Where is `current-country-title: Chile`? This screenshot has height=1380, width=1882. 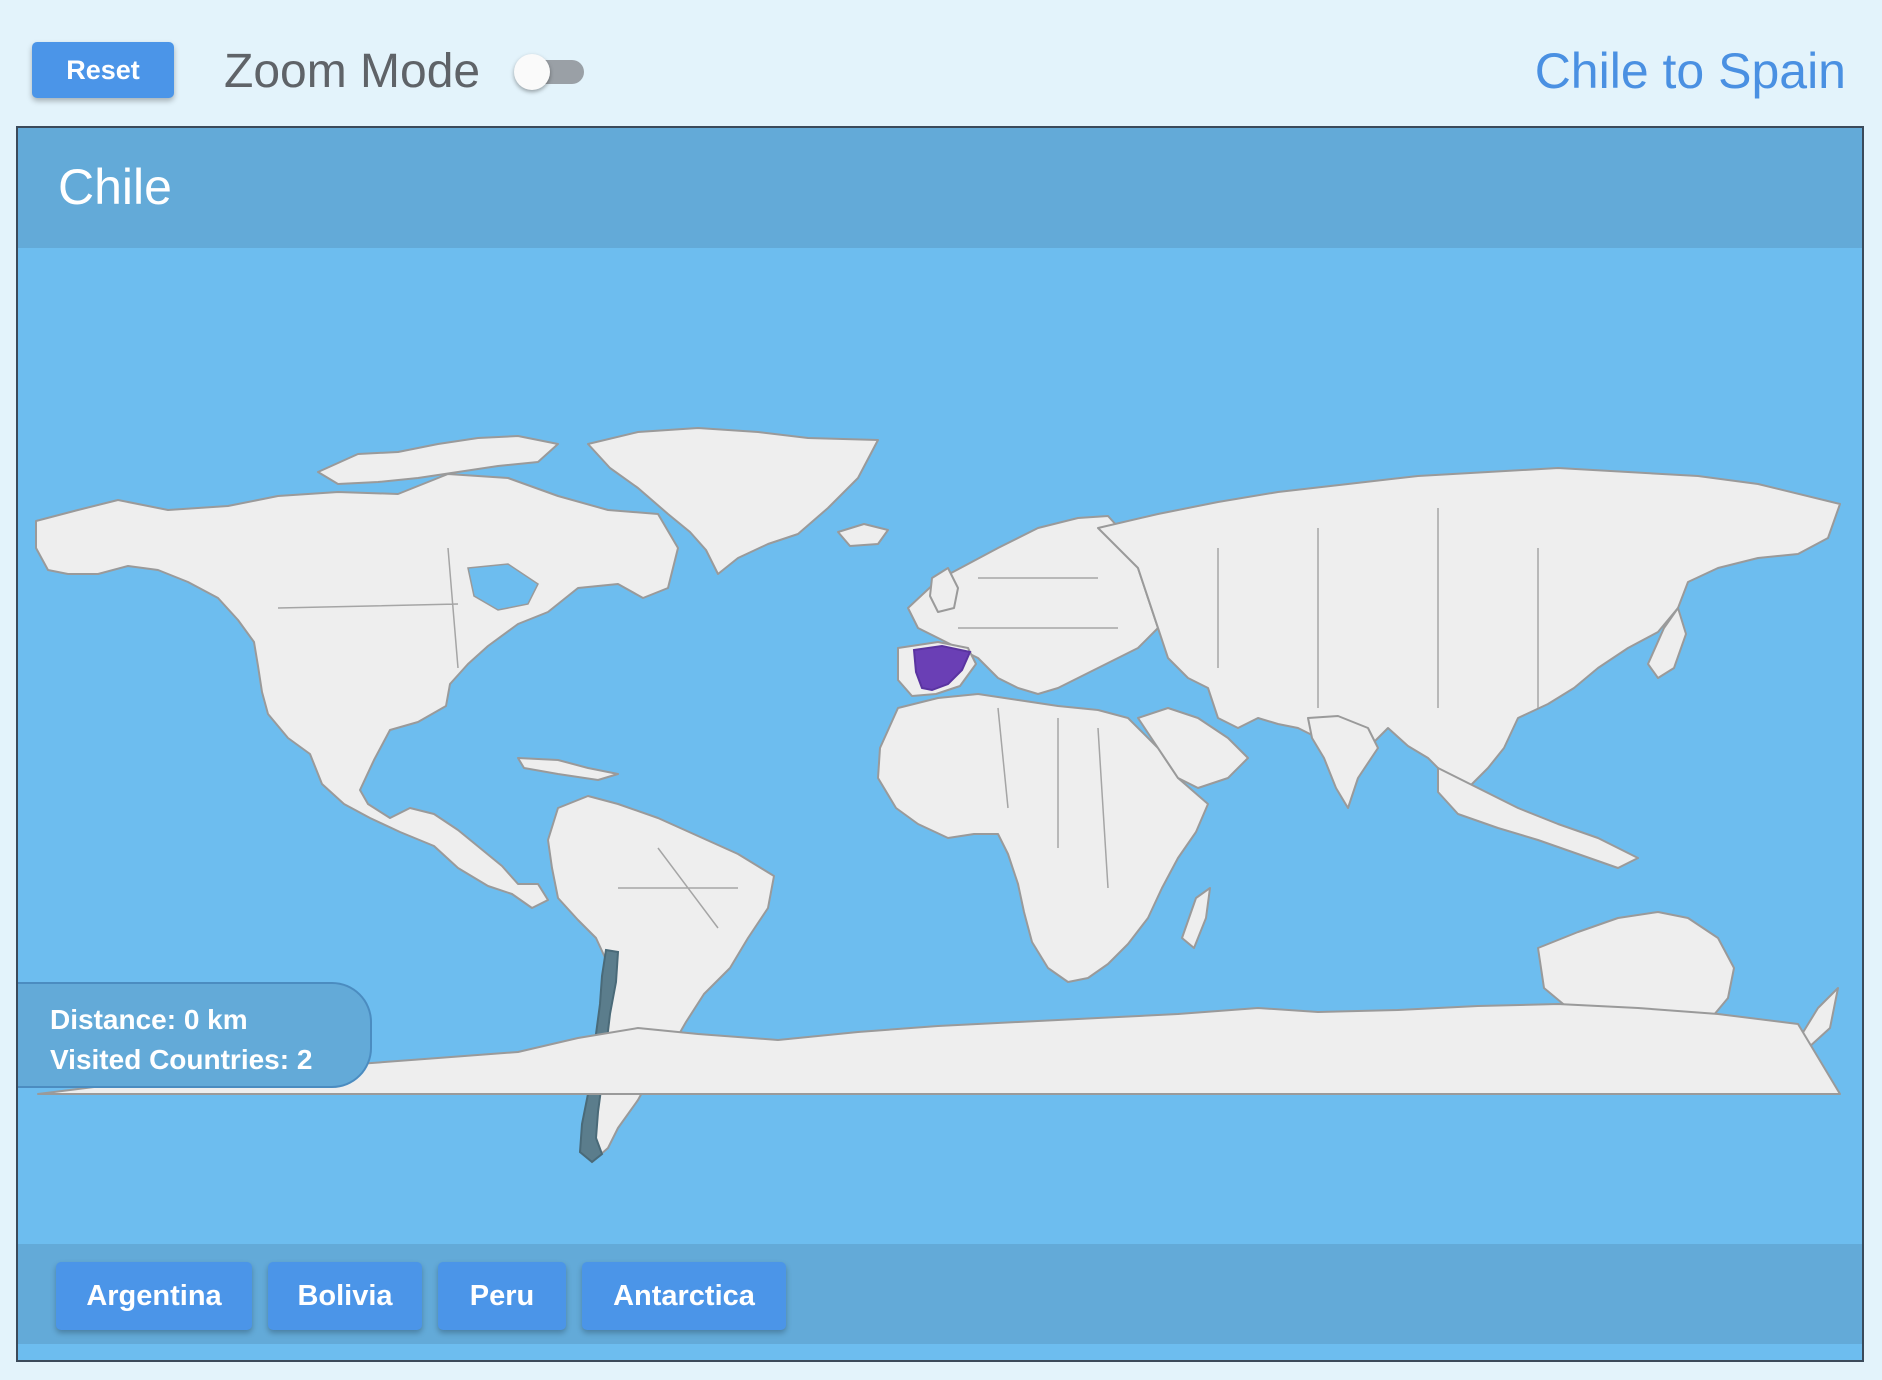
current-country-title: Chile is located at coordinates (115, 187).